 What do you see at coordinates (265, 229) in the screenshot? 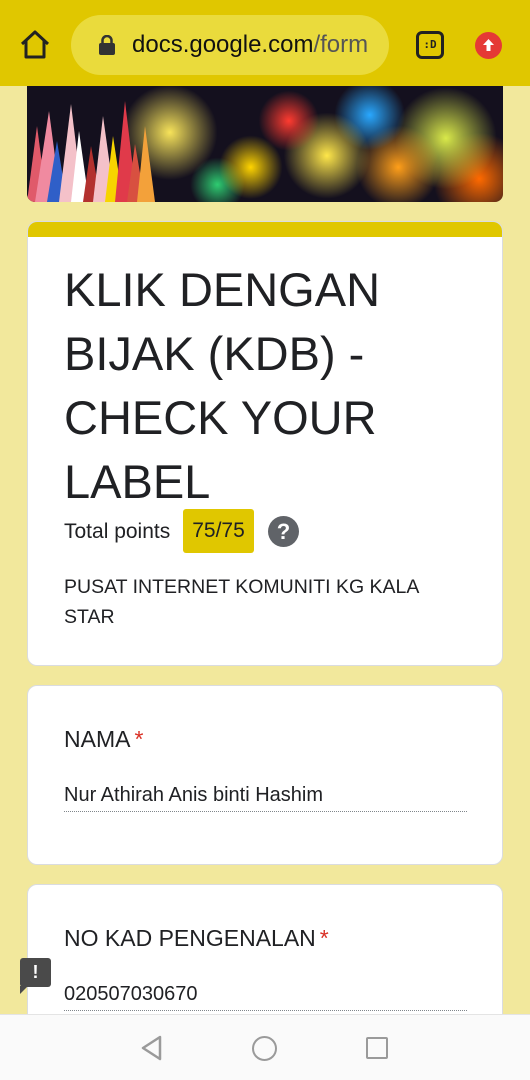
I see `title-accent-bar` at bounding box center [265, 229].